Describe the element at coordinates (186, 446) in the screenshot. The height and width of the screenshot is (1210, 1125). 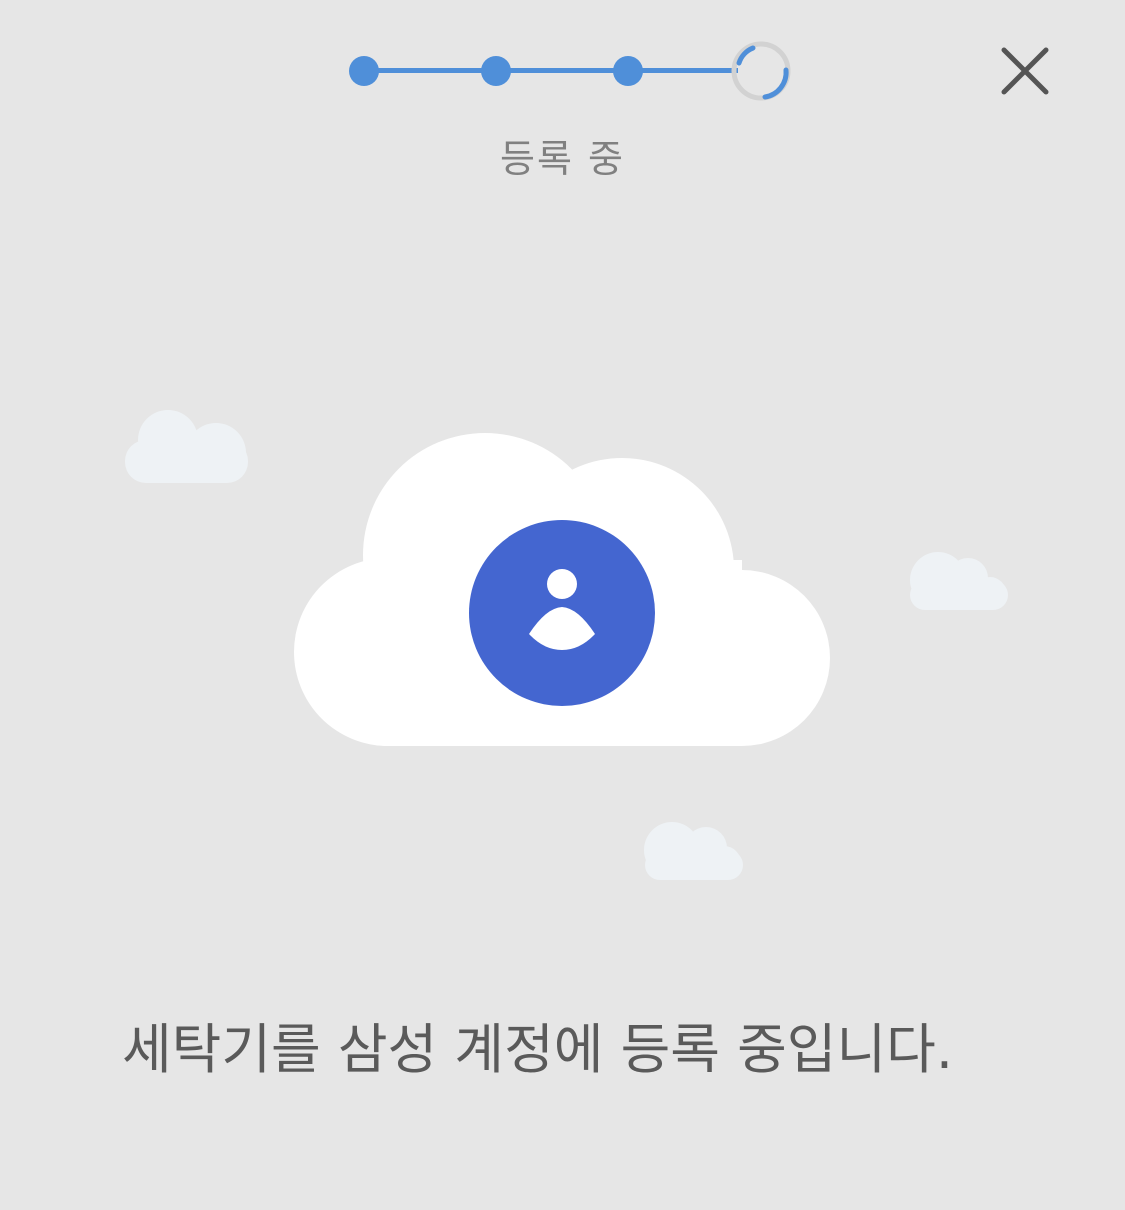
I see `small-cloud-icon-left` at that location.